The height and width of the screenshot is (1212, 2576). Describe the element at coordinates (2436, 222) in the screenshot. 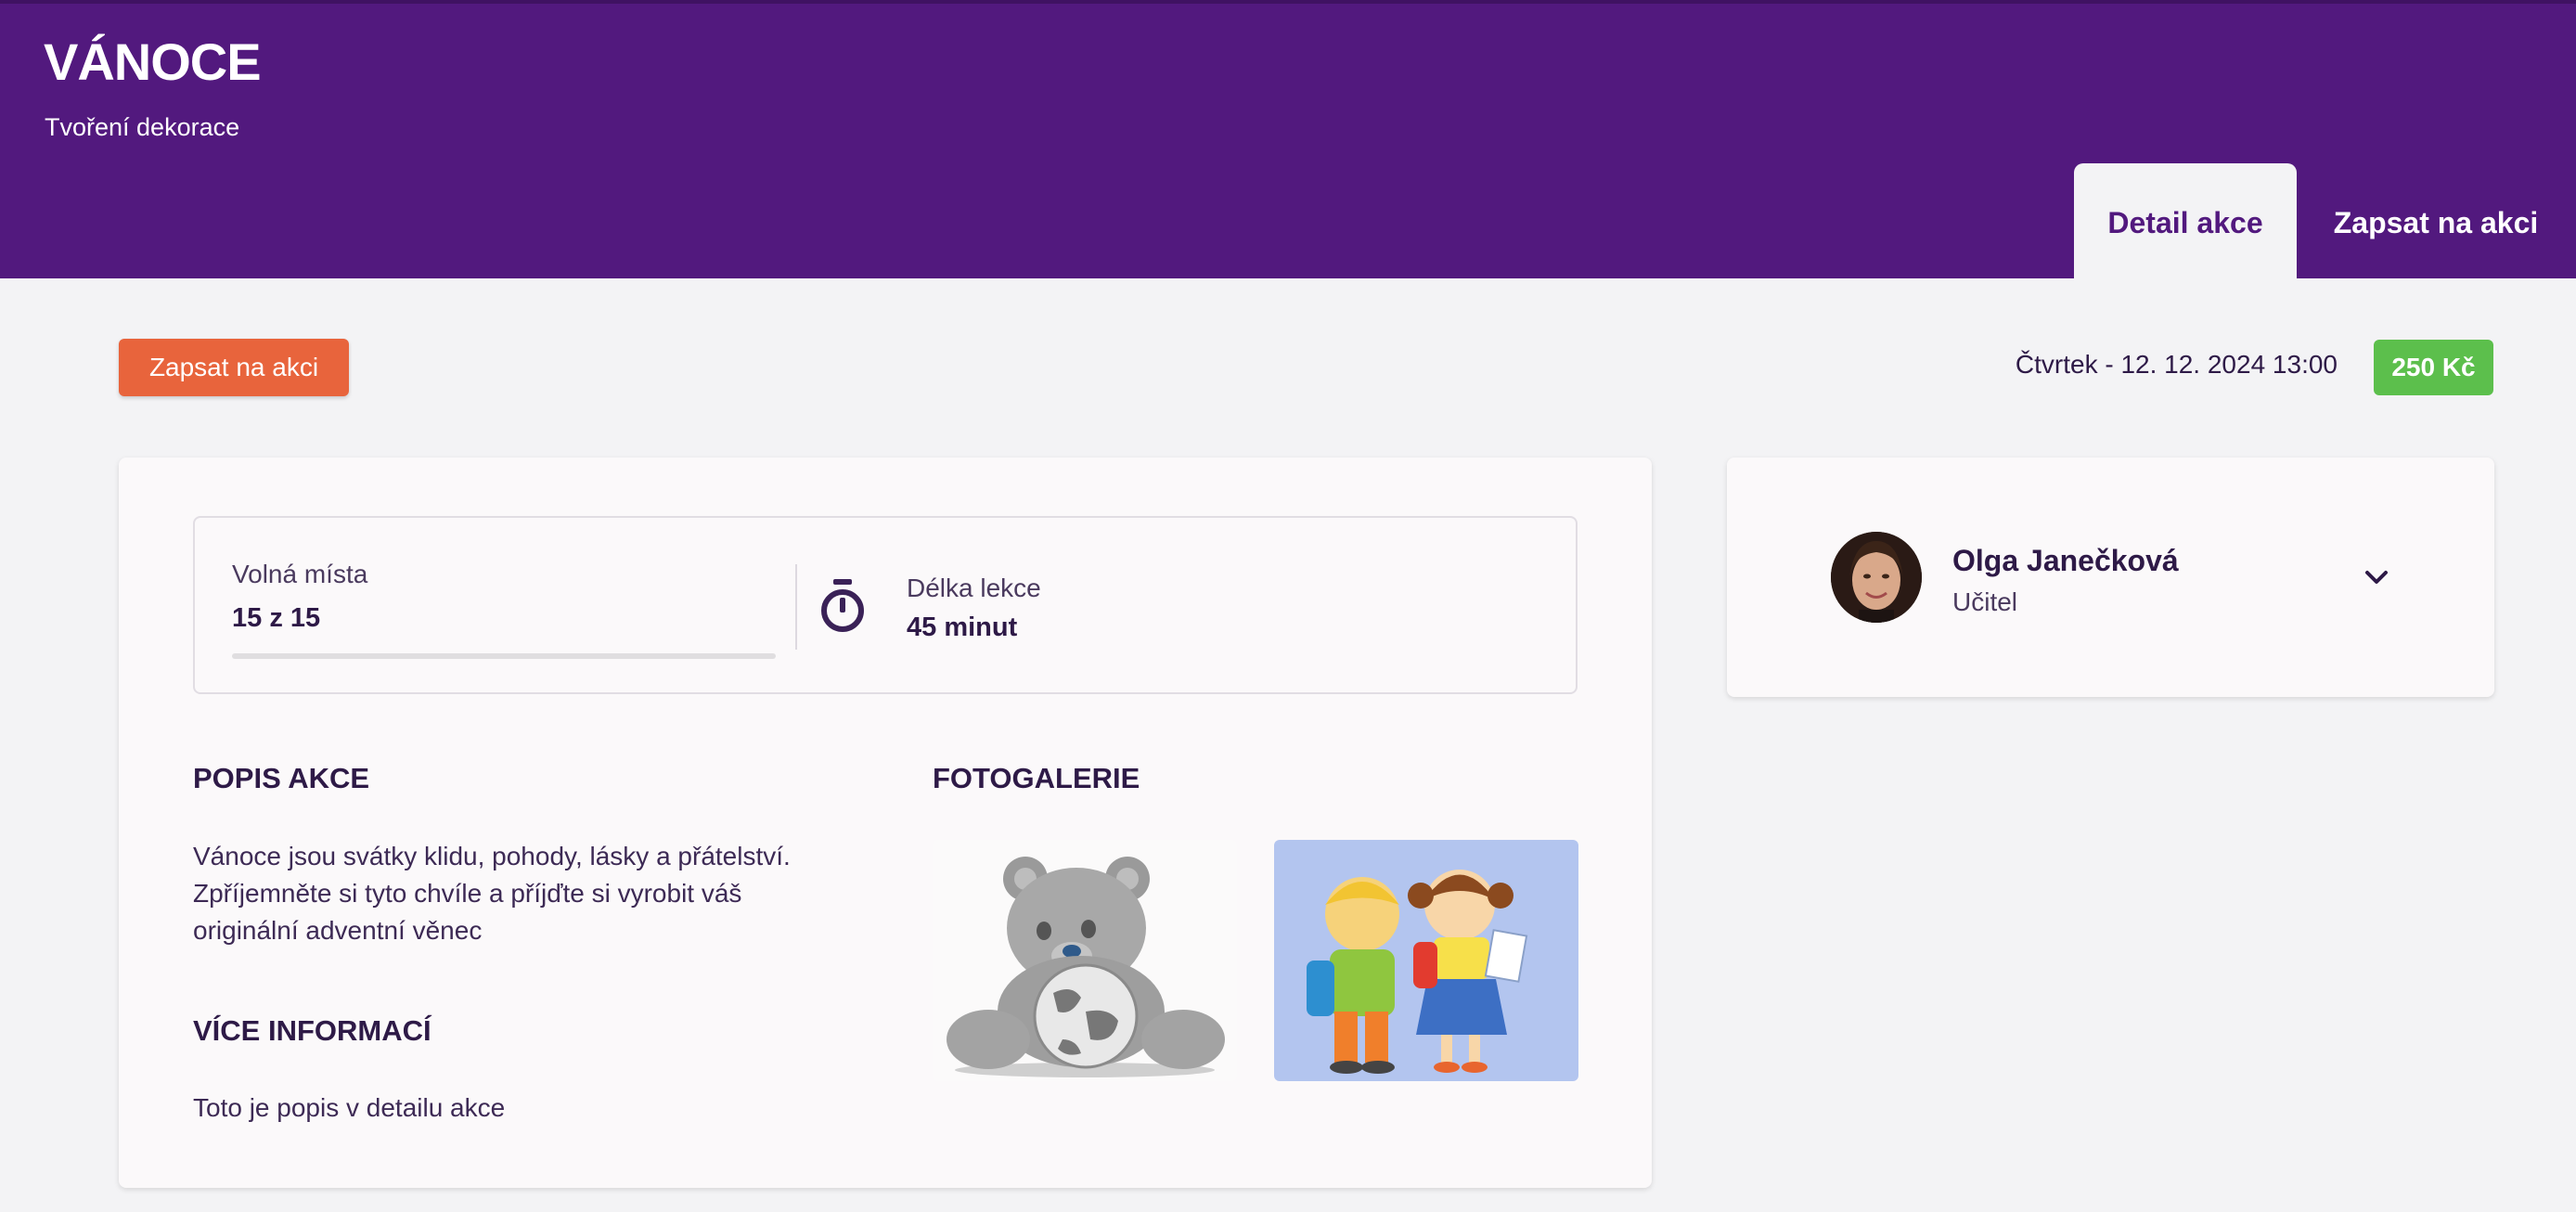

I see `tab-signup: Zapsat na akci` at that location.